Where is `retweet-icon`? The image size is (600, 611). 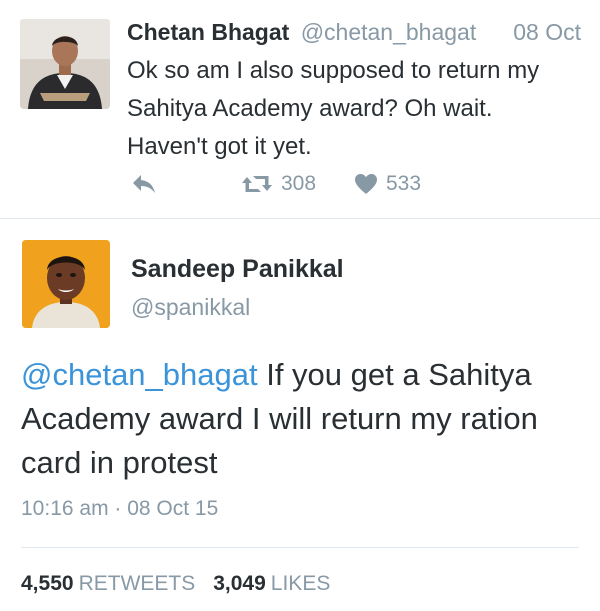
retweet-icon is located at coordinates (257, 184).